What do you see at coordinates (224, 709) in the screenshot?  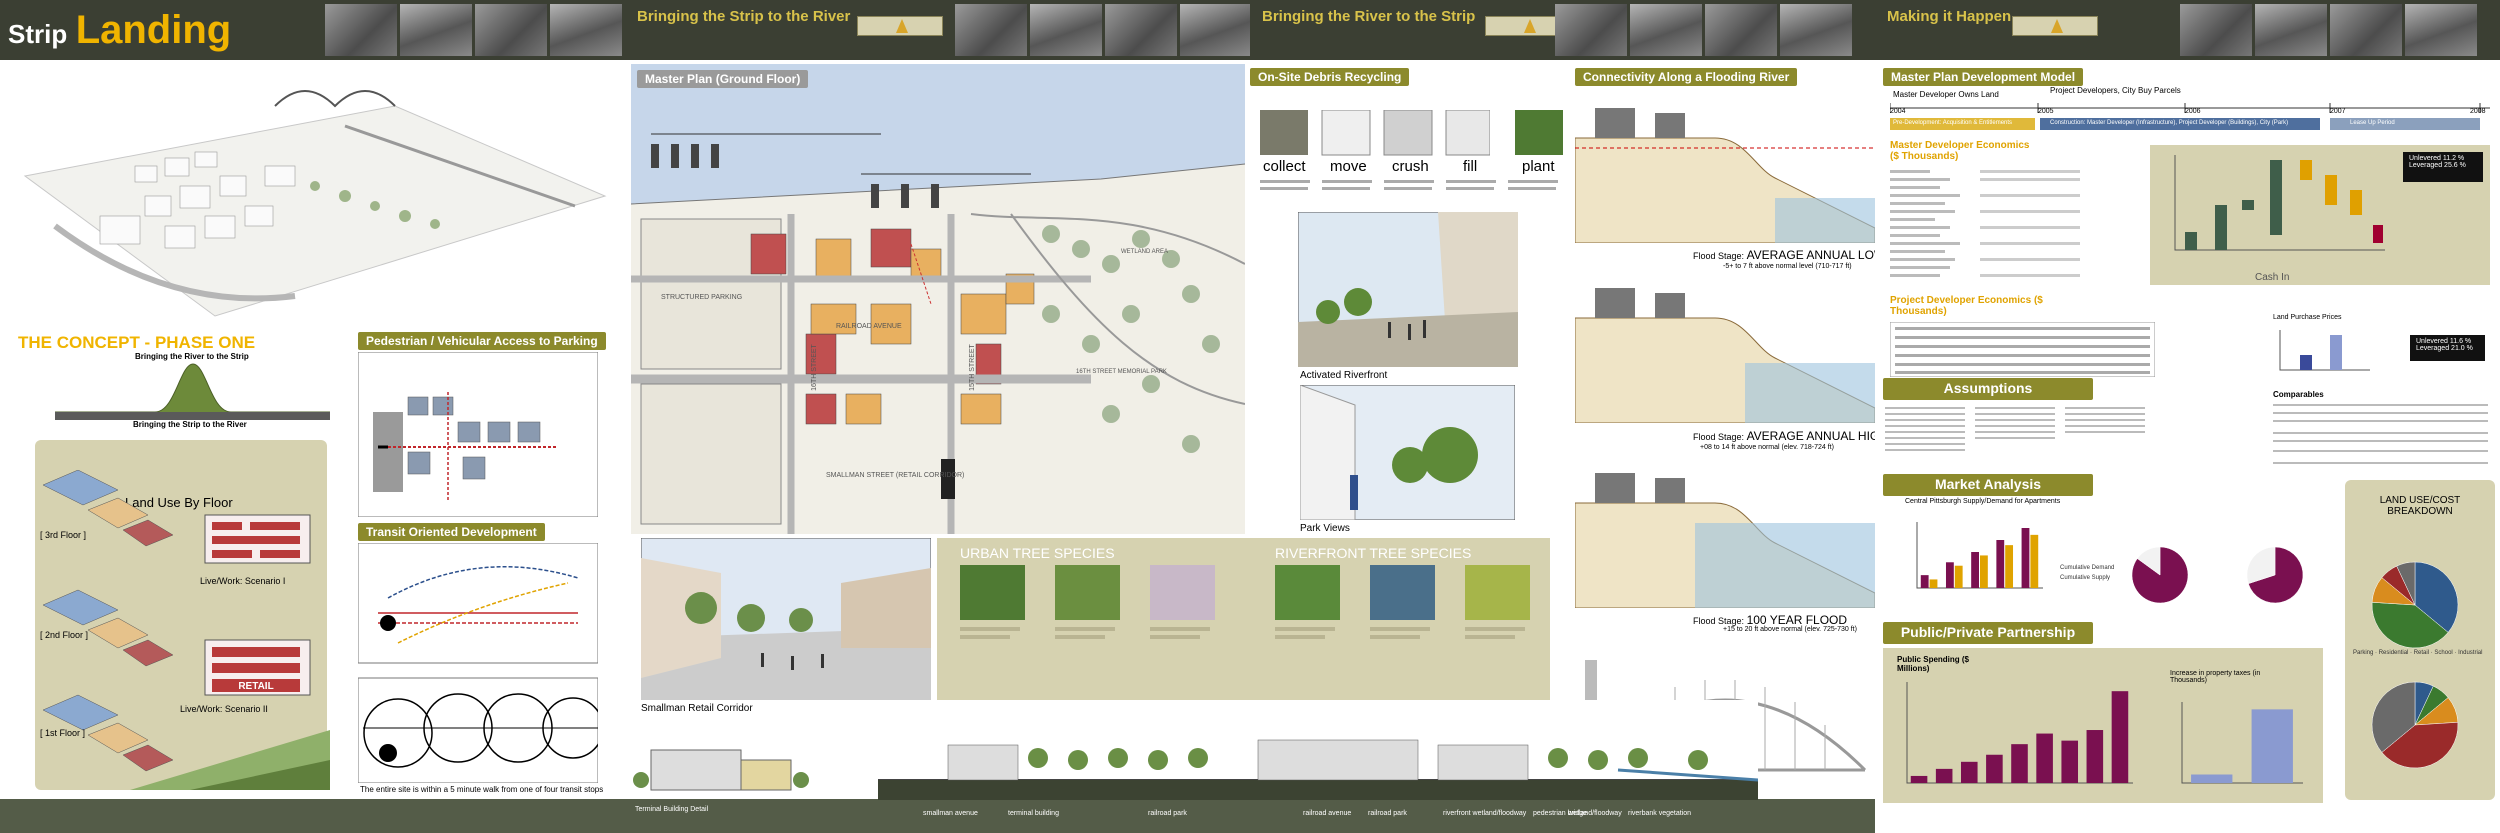 I see `scenario-2-label: Live/Work: Scenario II` at bounding box center [224, 709].